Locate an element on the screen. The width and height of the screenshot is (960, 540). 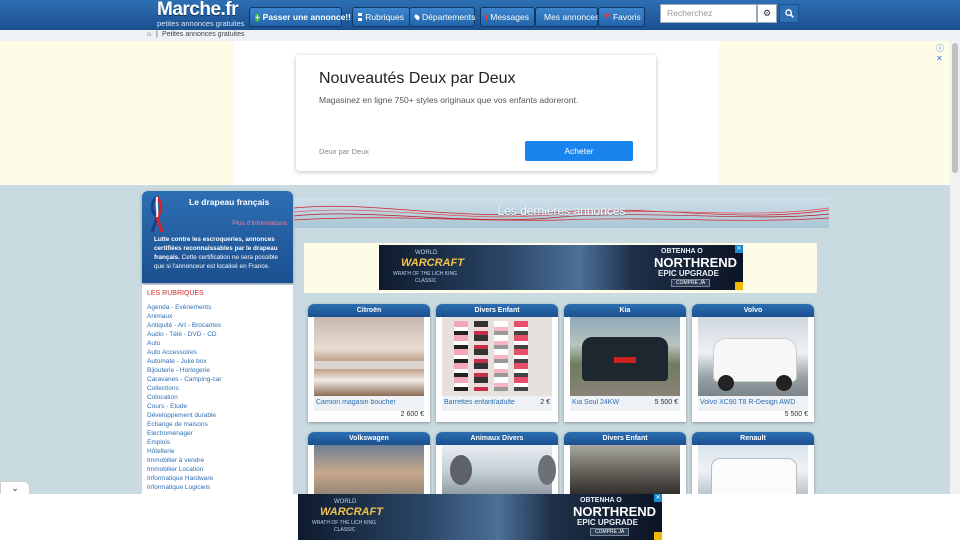
map-pin-icon is located at coordinates (417, 17).